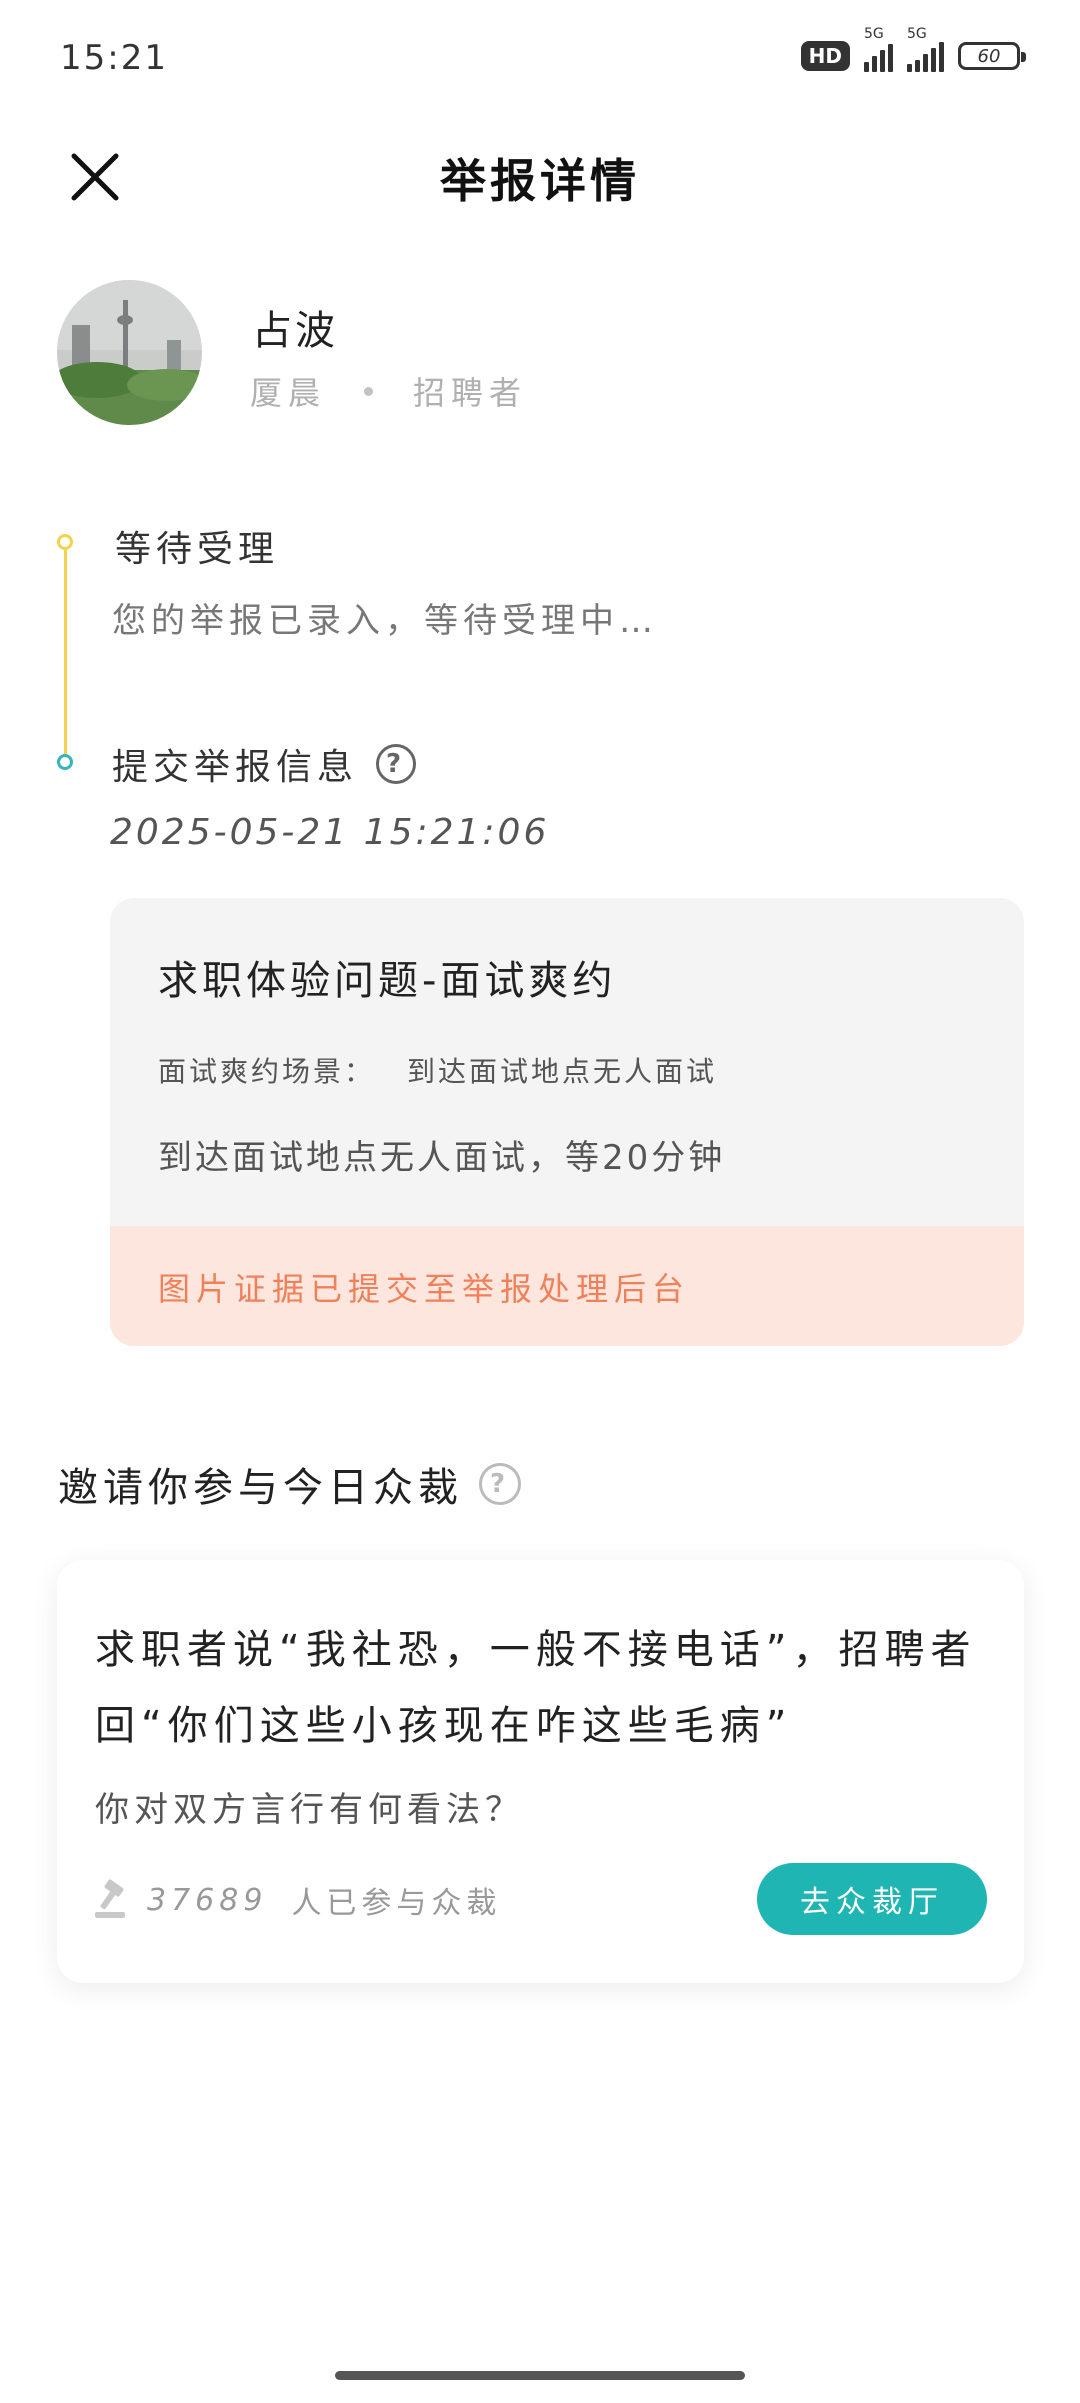 The width and height of the screenshot is (1080, 2403). Describe the element at coordinates (540, 2375) in the screenshot. I see `home-indicator` at that location.